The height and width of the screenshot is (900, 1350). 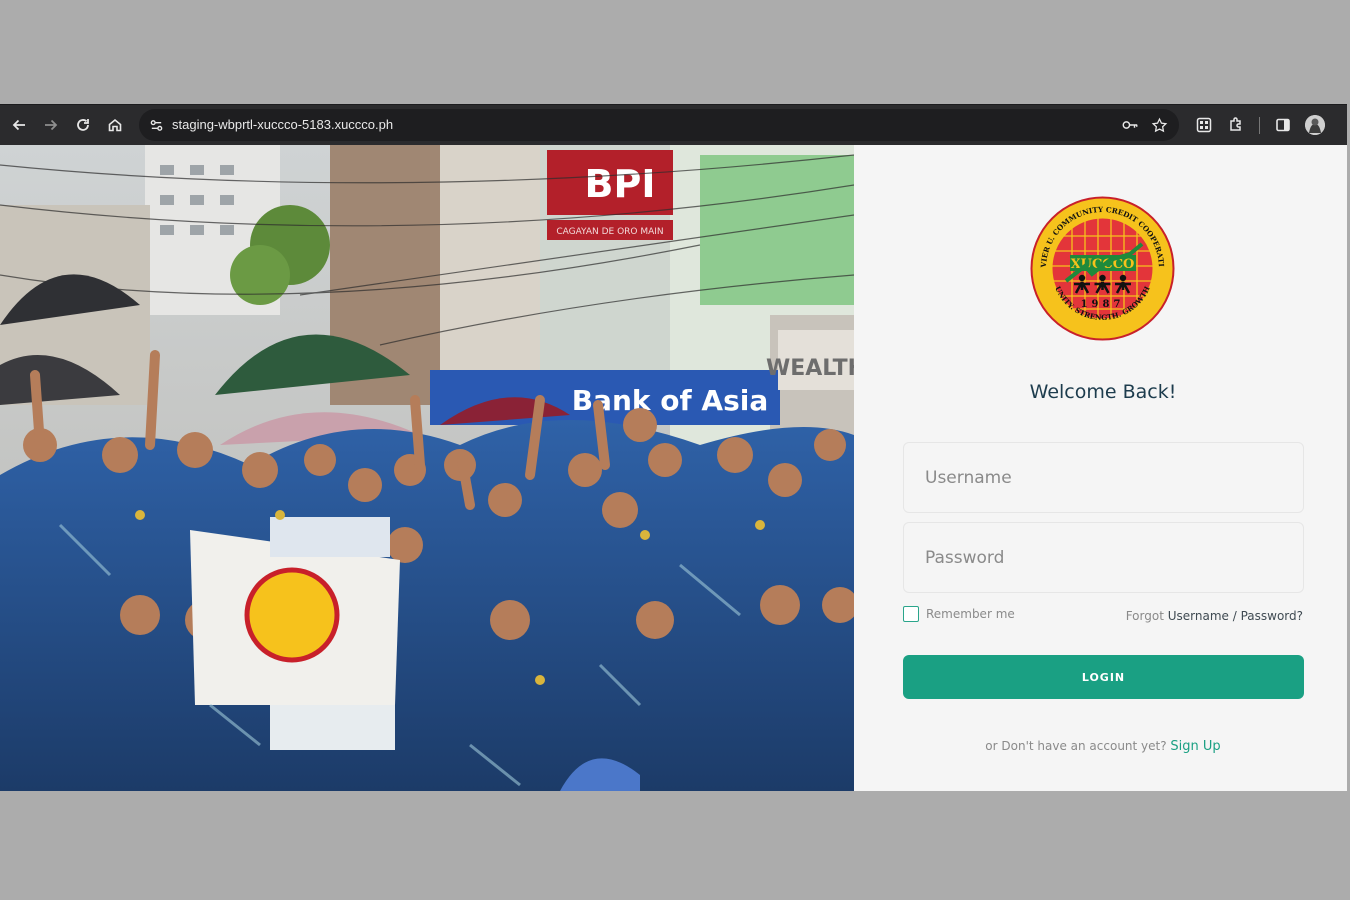 I want to click on signup-prompt: or Don't have an account yet? Sign Up, so click(x=1102, y=746).